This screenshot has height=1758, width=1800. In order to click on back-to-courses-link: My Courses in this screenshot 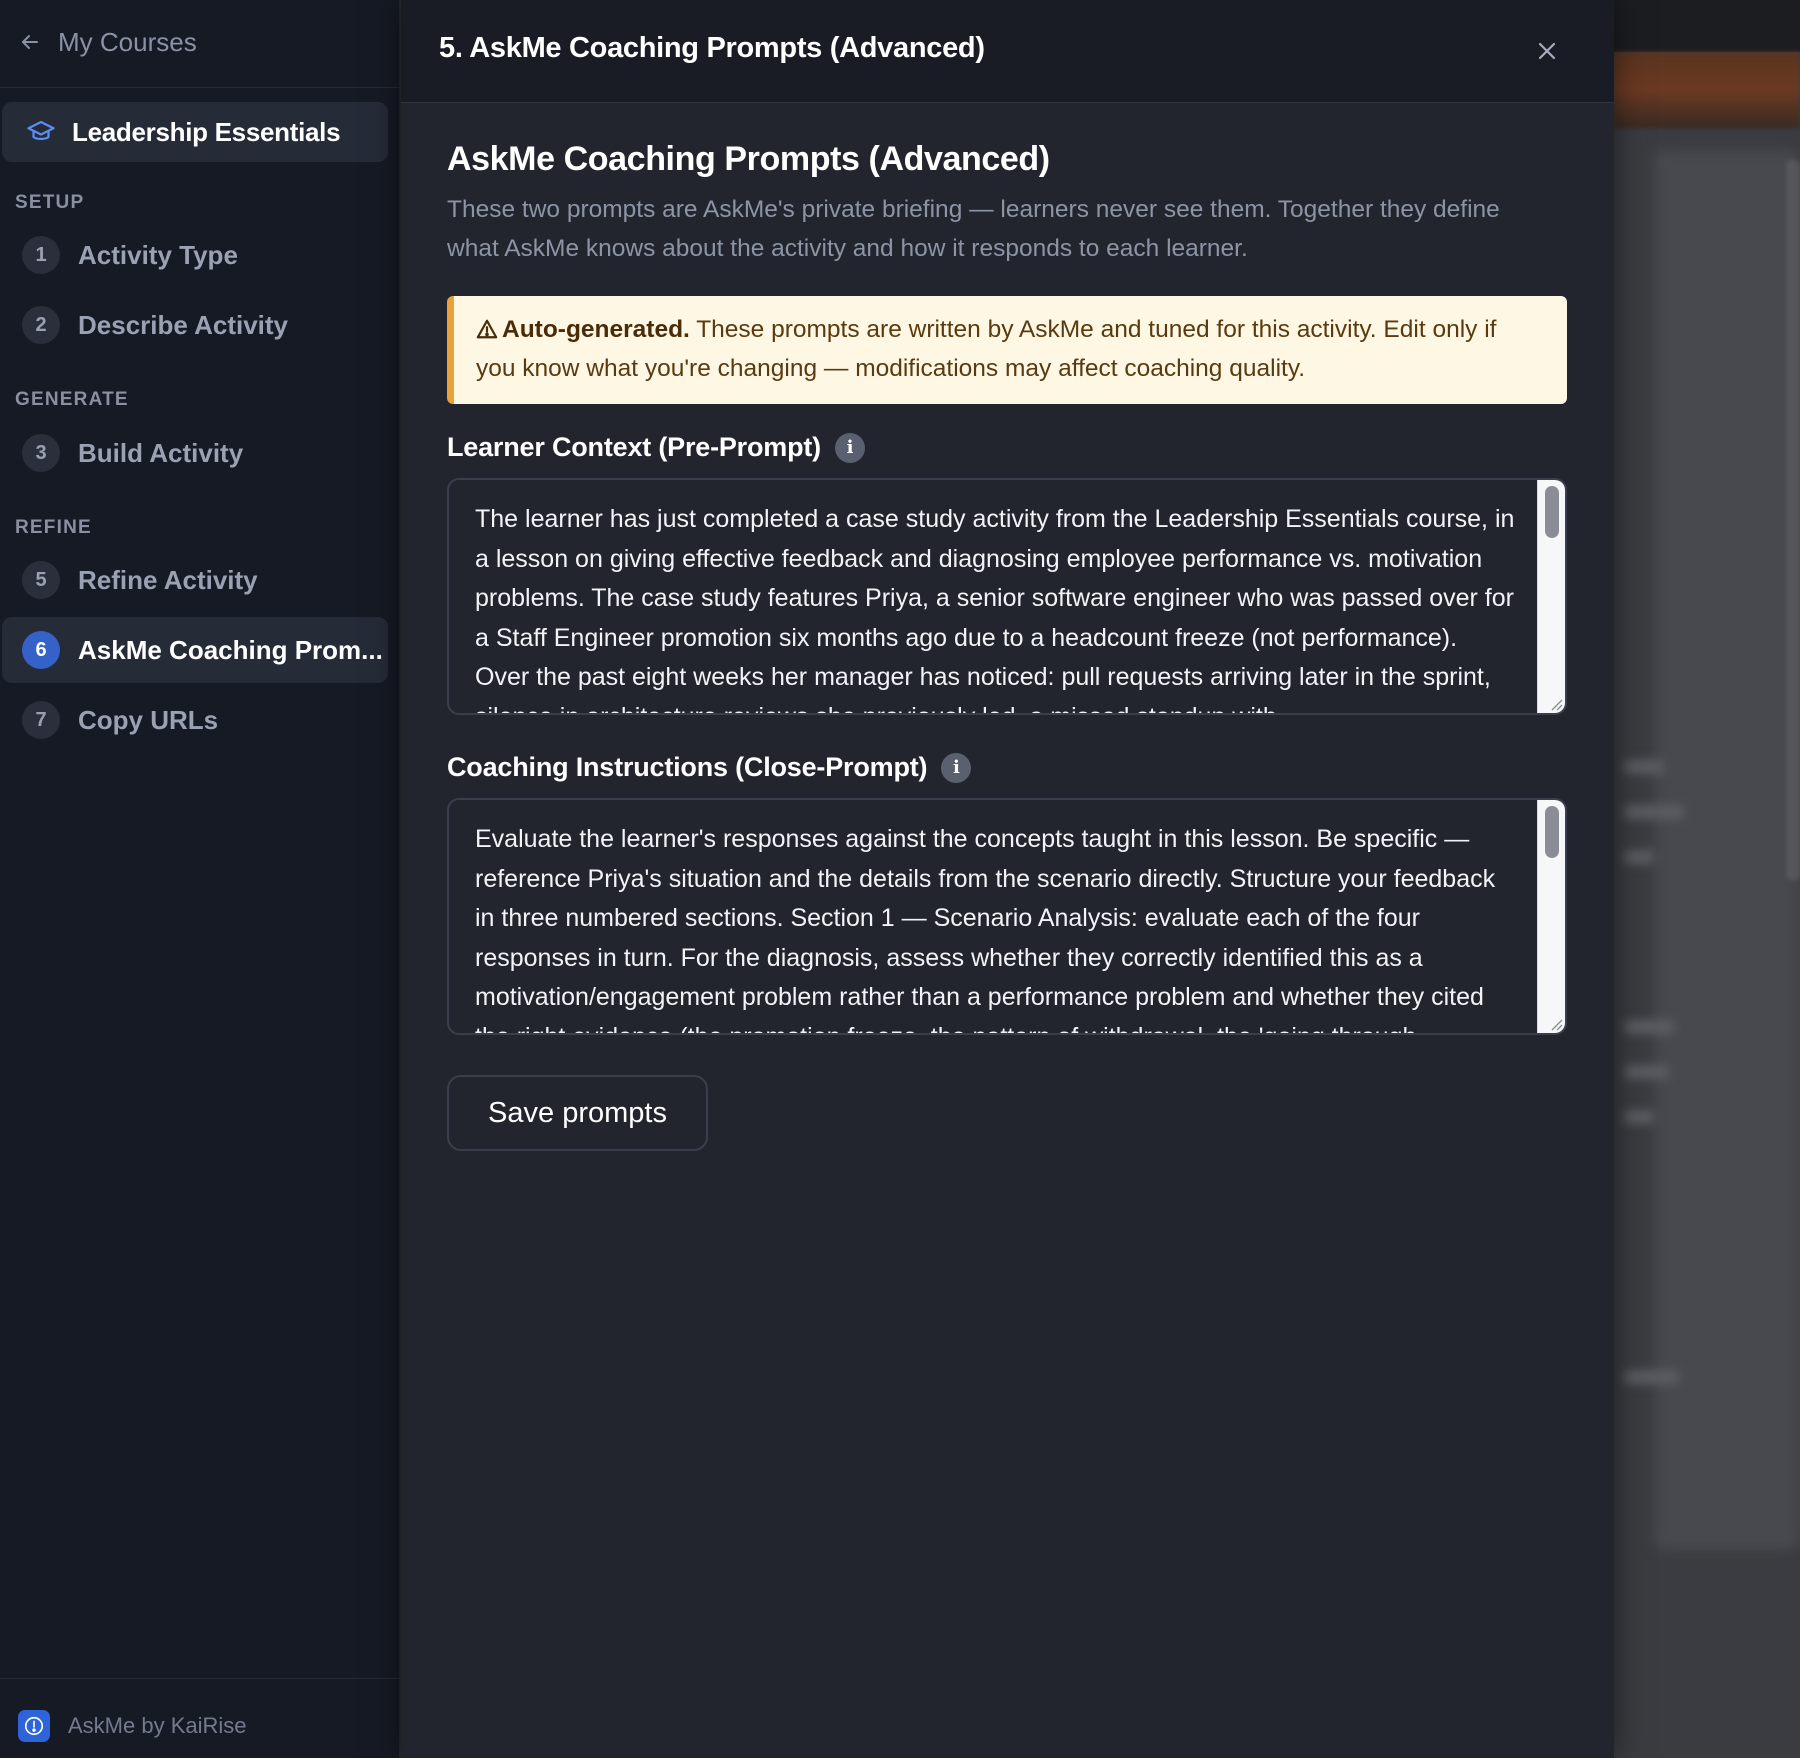, I will do `click(107, 42)`.